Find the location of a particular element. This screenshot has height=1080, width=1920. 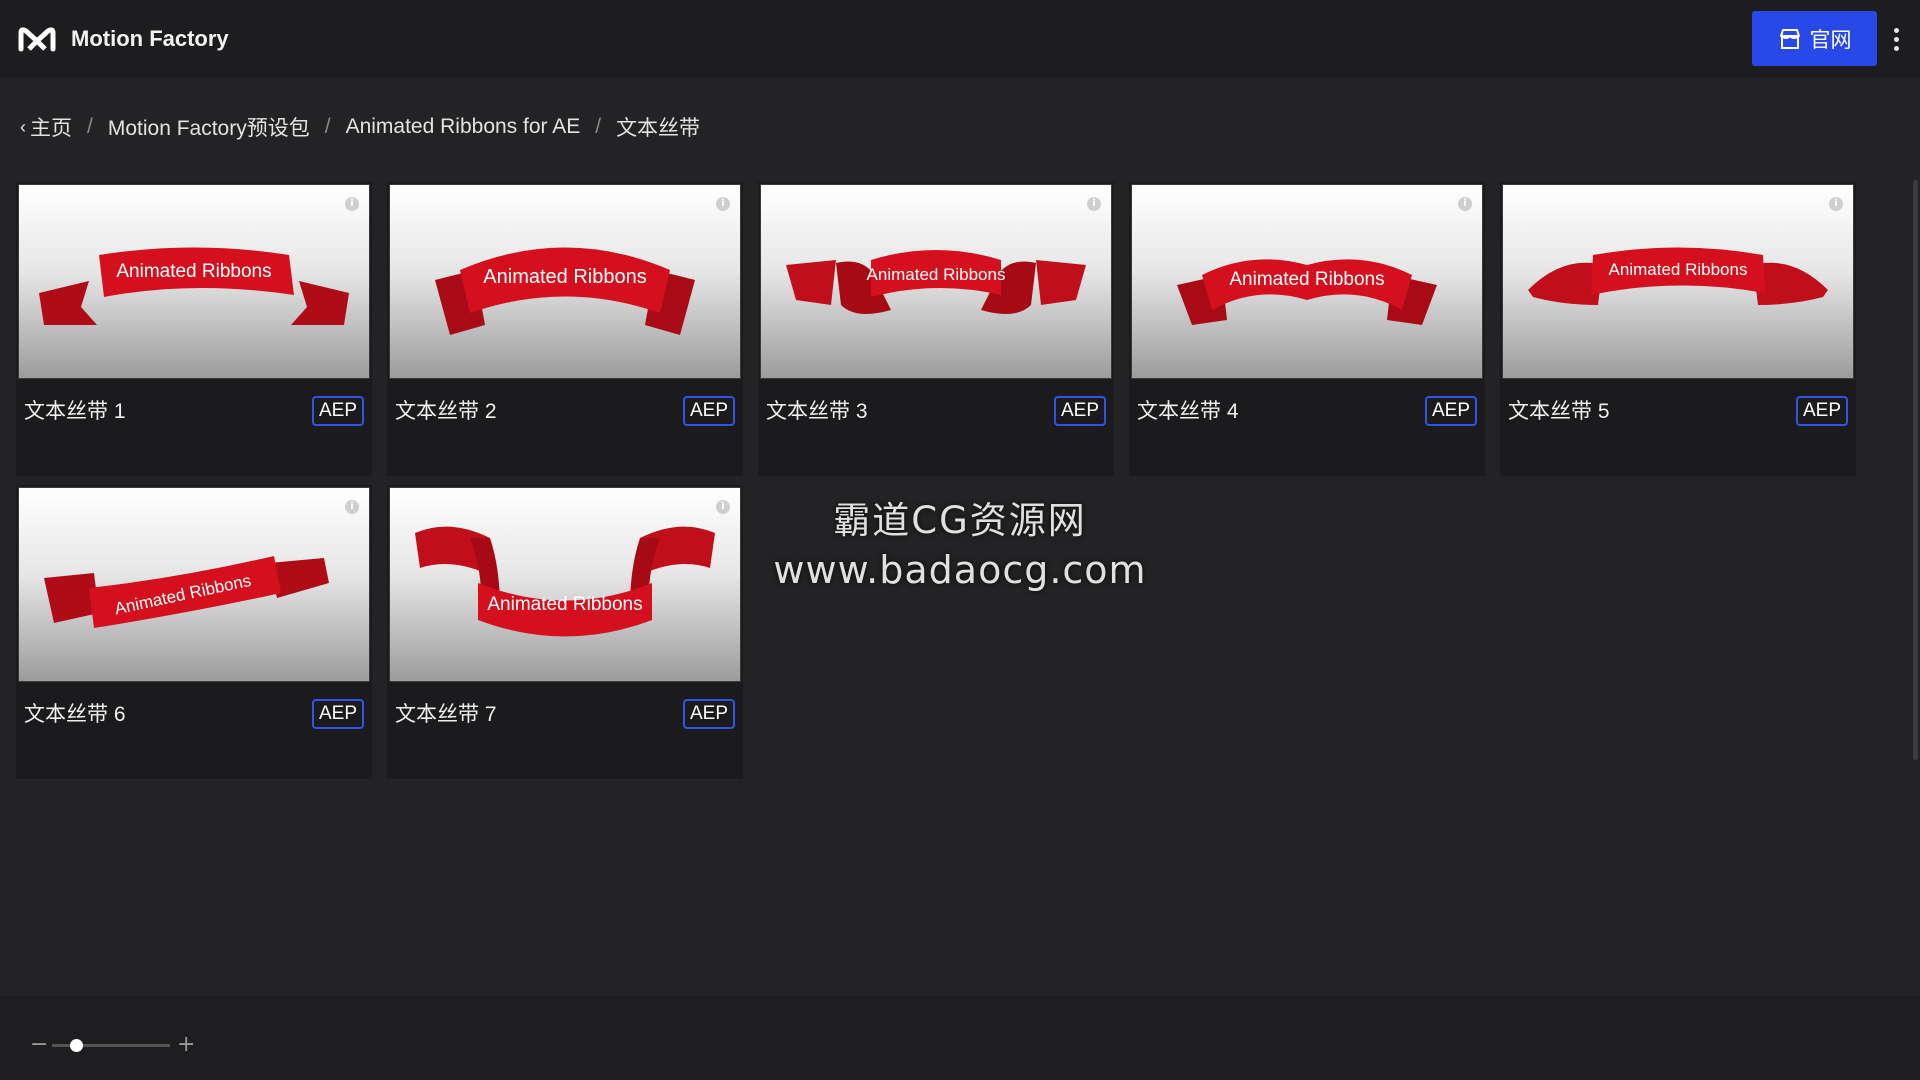

preset-card: Animated Ribbons i 文本丝带 1 AEP is located at coordinates (194, 329).